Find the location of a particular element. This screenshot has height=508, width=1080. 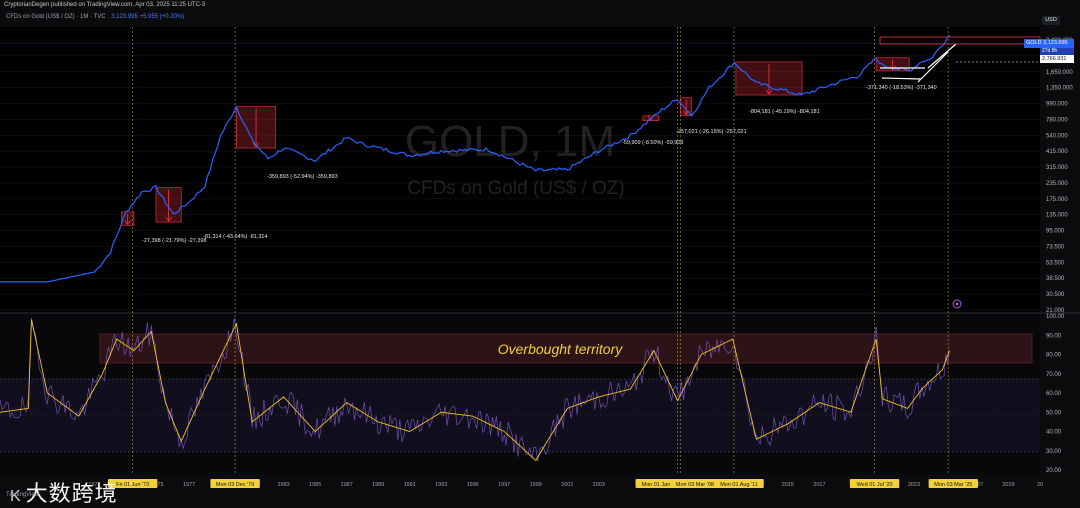

price-tick-label: 38.500 is located at coordinates (1055, 279).